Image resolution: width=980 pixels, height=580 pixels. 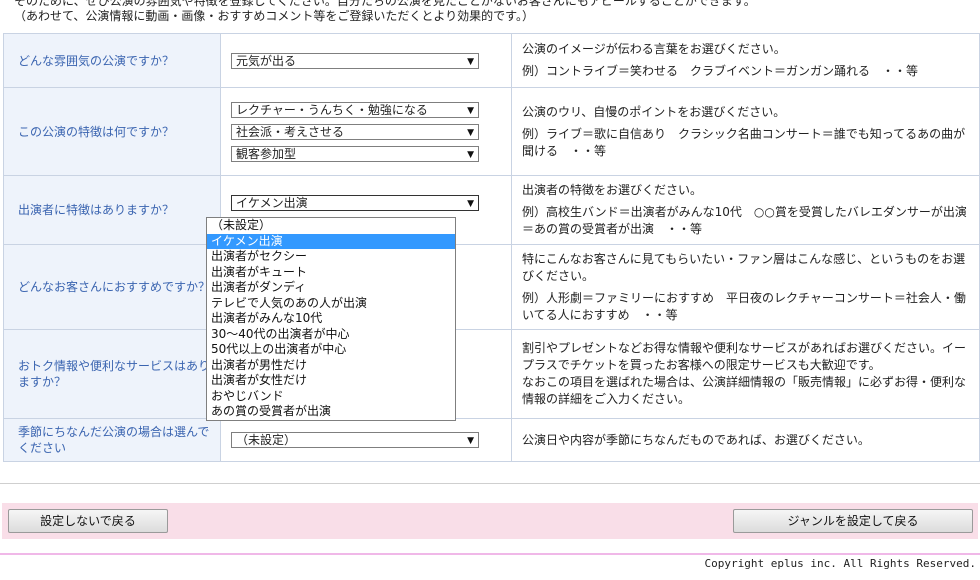 I want to click on description: 公演のイメージが伝わる言葉をお選びください。, so click(x=654, y=49).